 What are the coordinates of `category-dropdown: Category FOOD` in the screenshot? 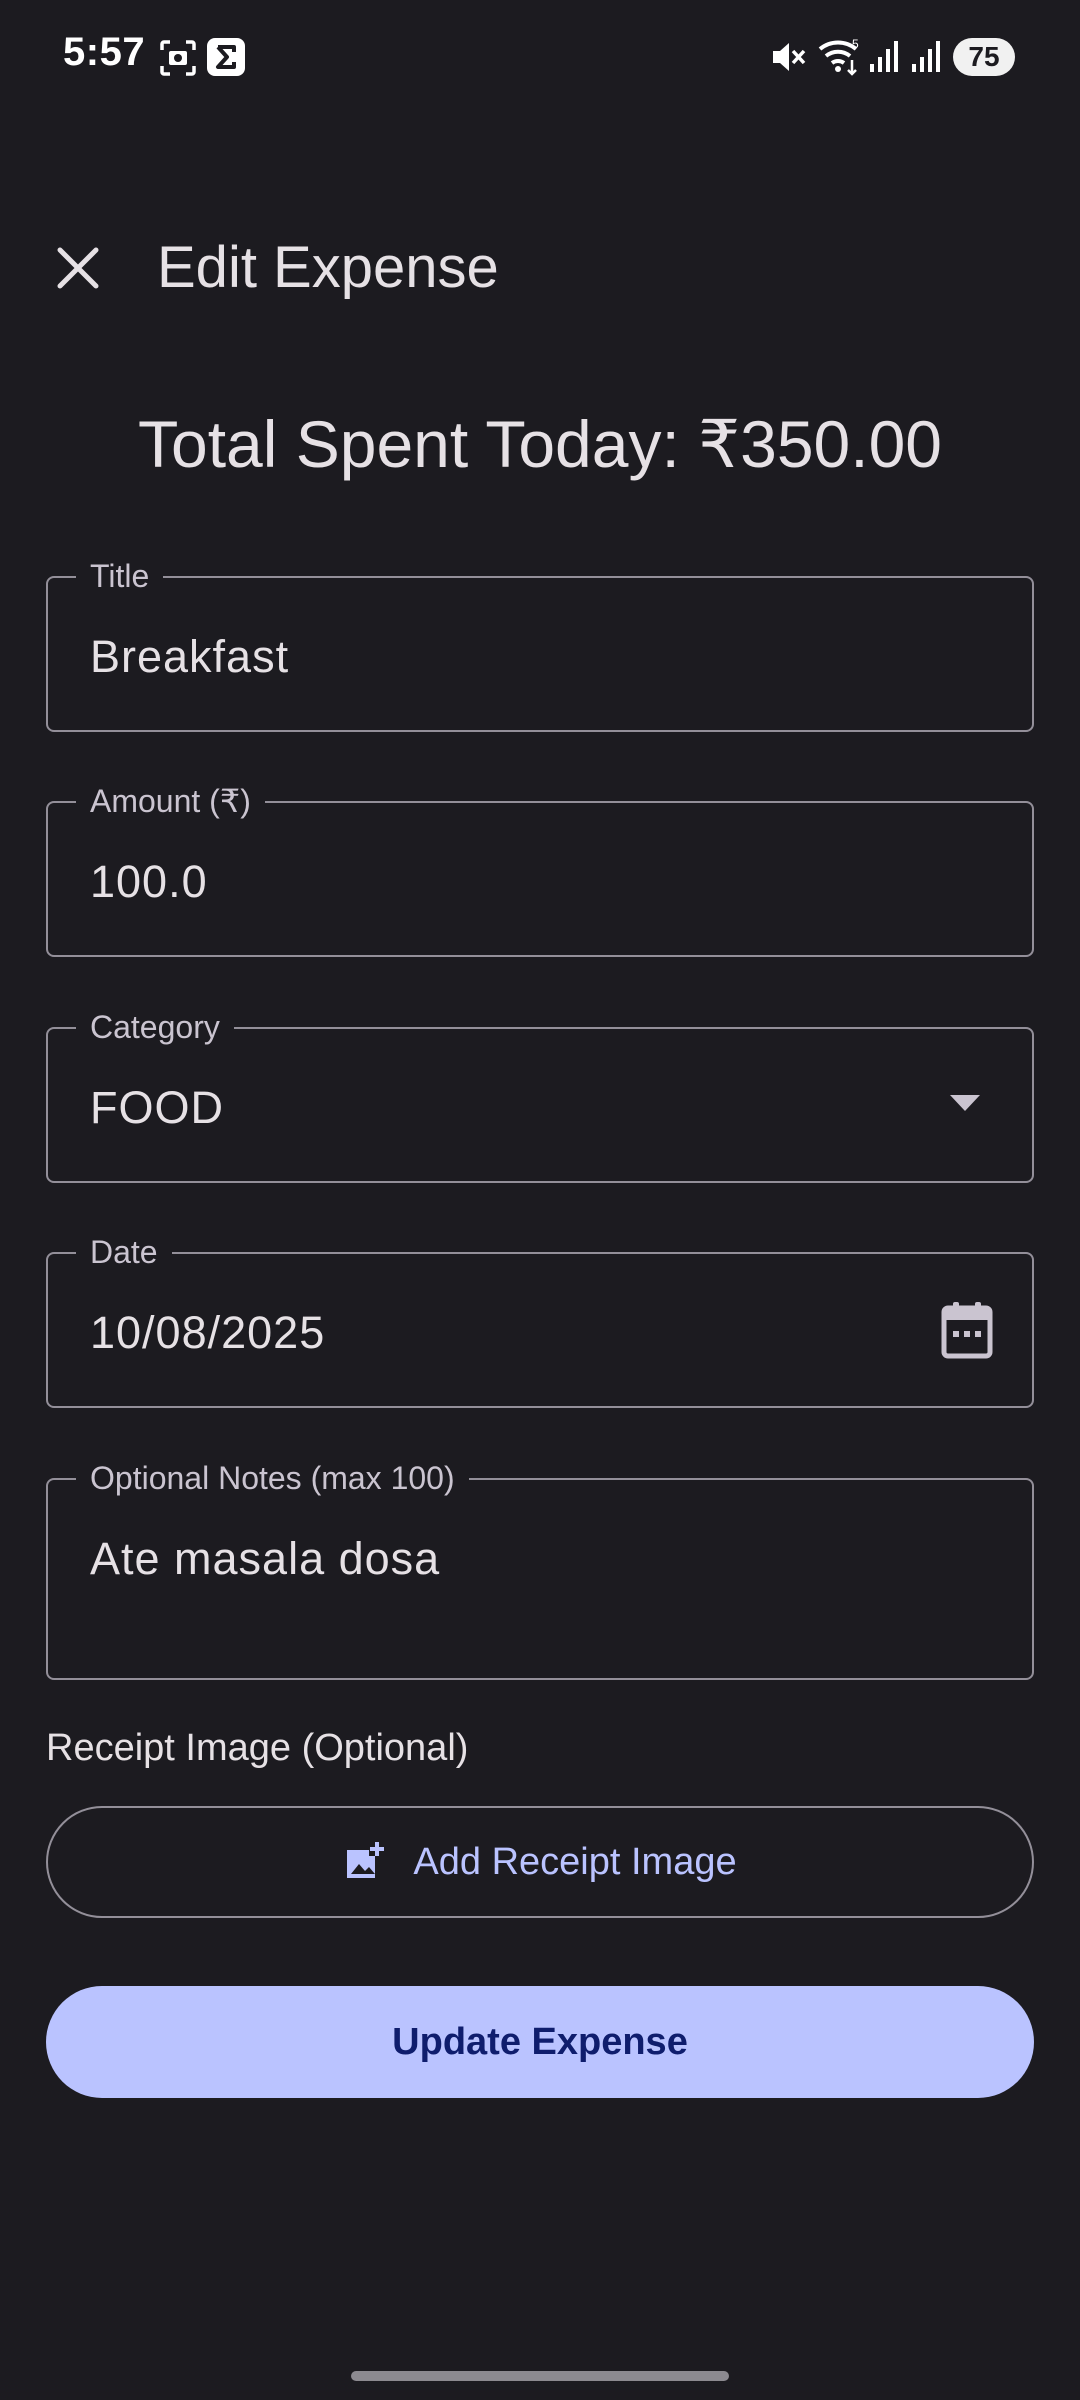 It's located at (540, 1095).